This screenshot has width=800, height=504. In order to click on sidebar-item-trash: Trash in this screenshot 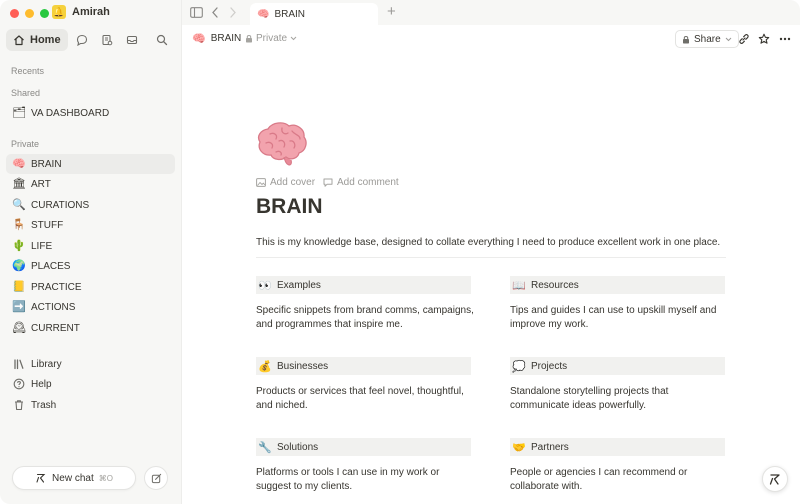, I will do `click(90, 405)`.